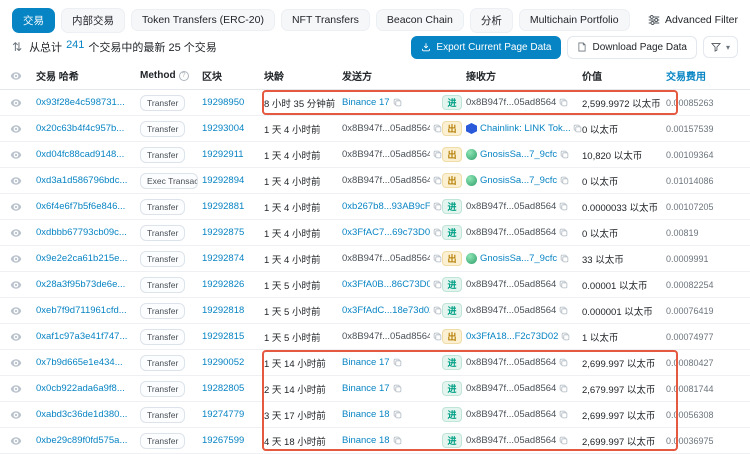 This screenshot has height=454, width=750. Describe the element at coordinates (491, 20) in the screenshot. I see `tab-analytics: 分析` at that location.